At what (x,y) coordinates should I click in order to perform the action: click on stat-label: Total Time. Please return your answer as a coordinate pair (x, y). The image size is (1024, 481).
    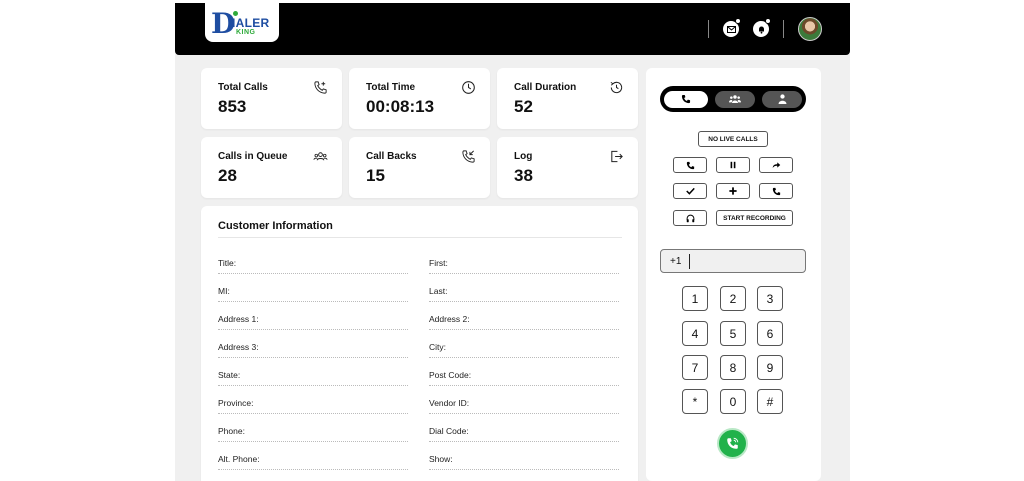
    Looking at the image, I should click on (391, 87).